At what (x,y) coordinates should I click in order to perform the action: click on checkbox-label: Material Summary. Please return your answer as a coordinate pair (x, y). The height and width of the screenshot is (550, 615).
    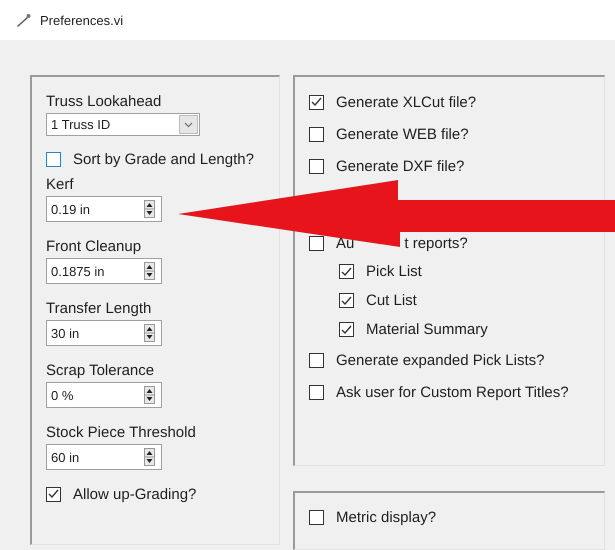
    Looking at the image, I should click on (427, 329).